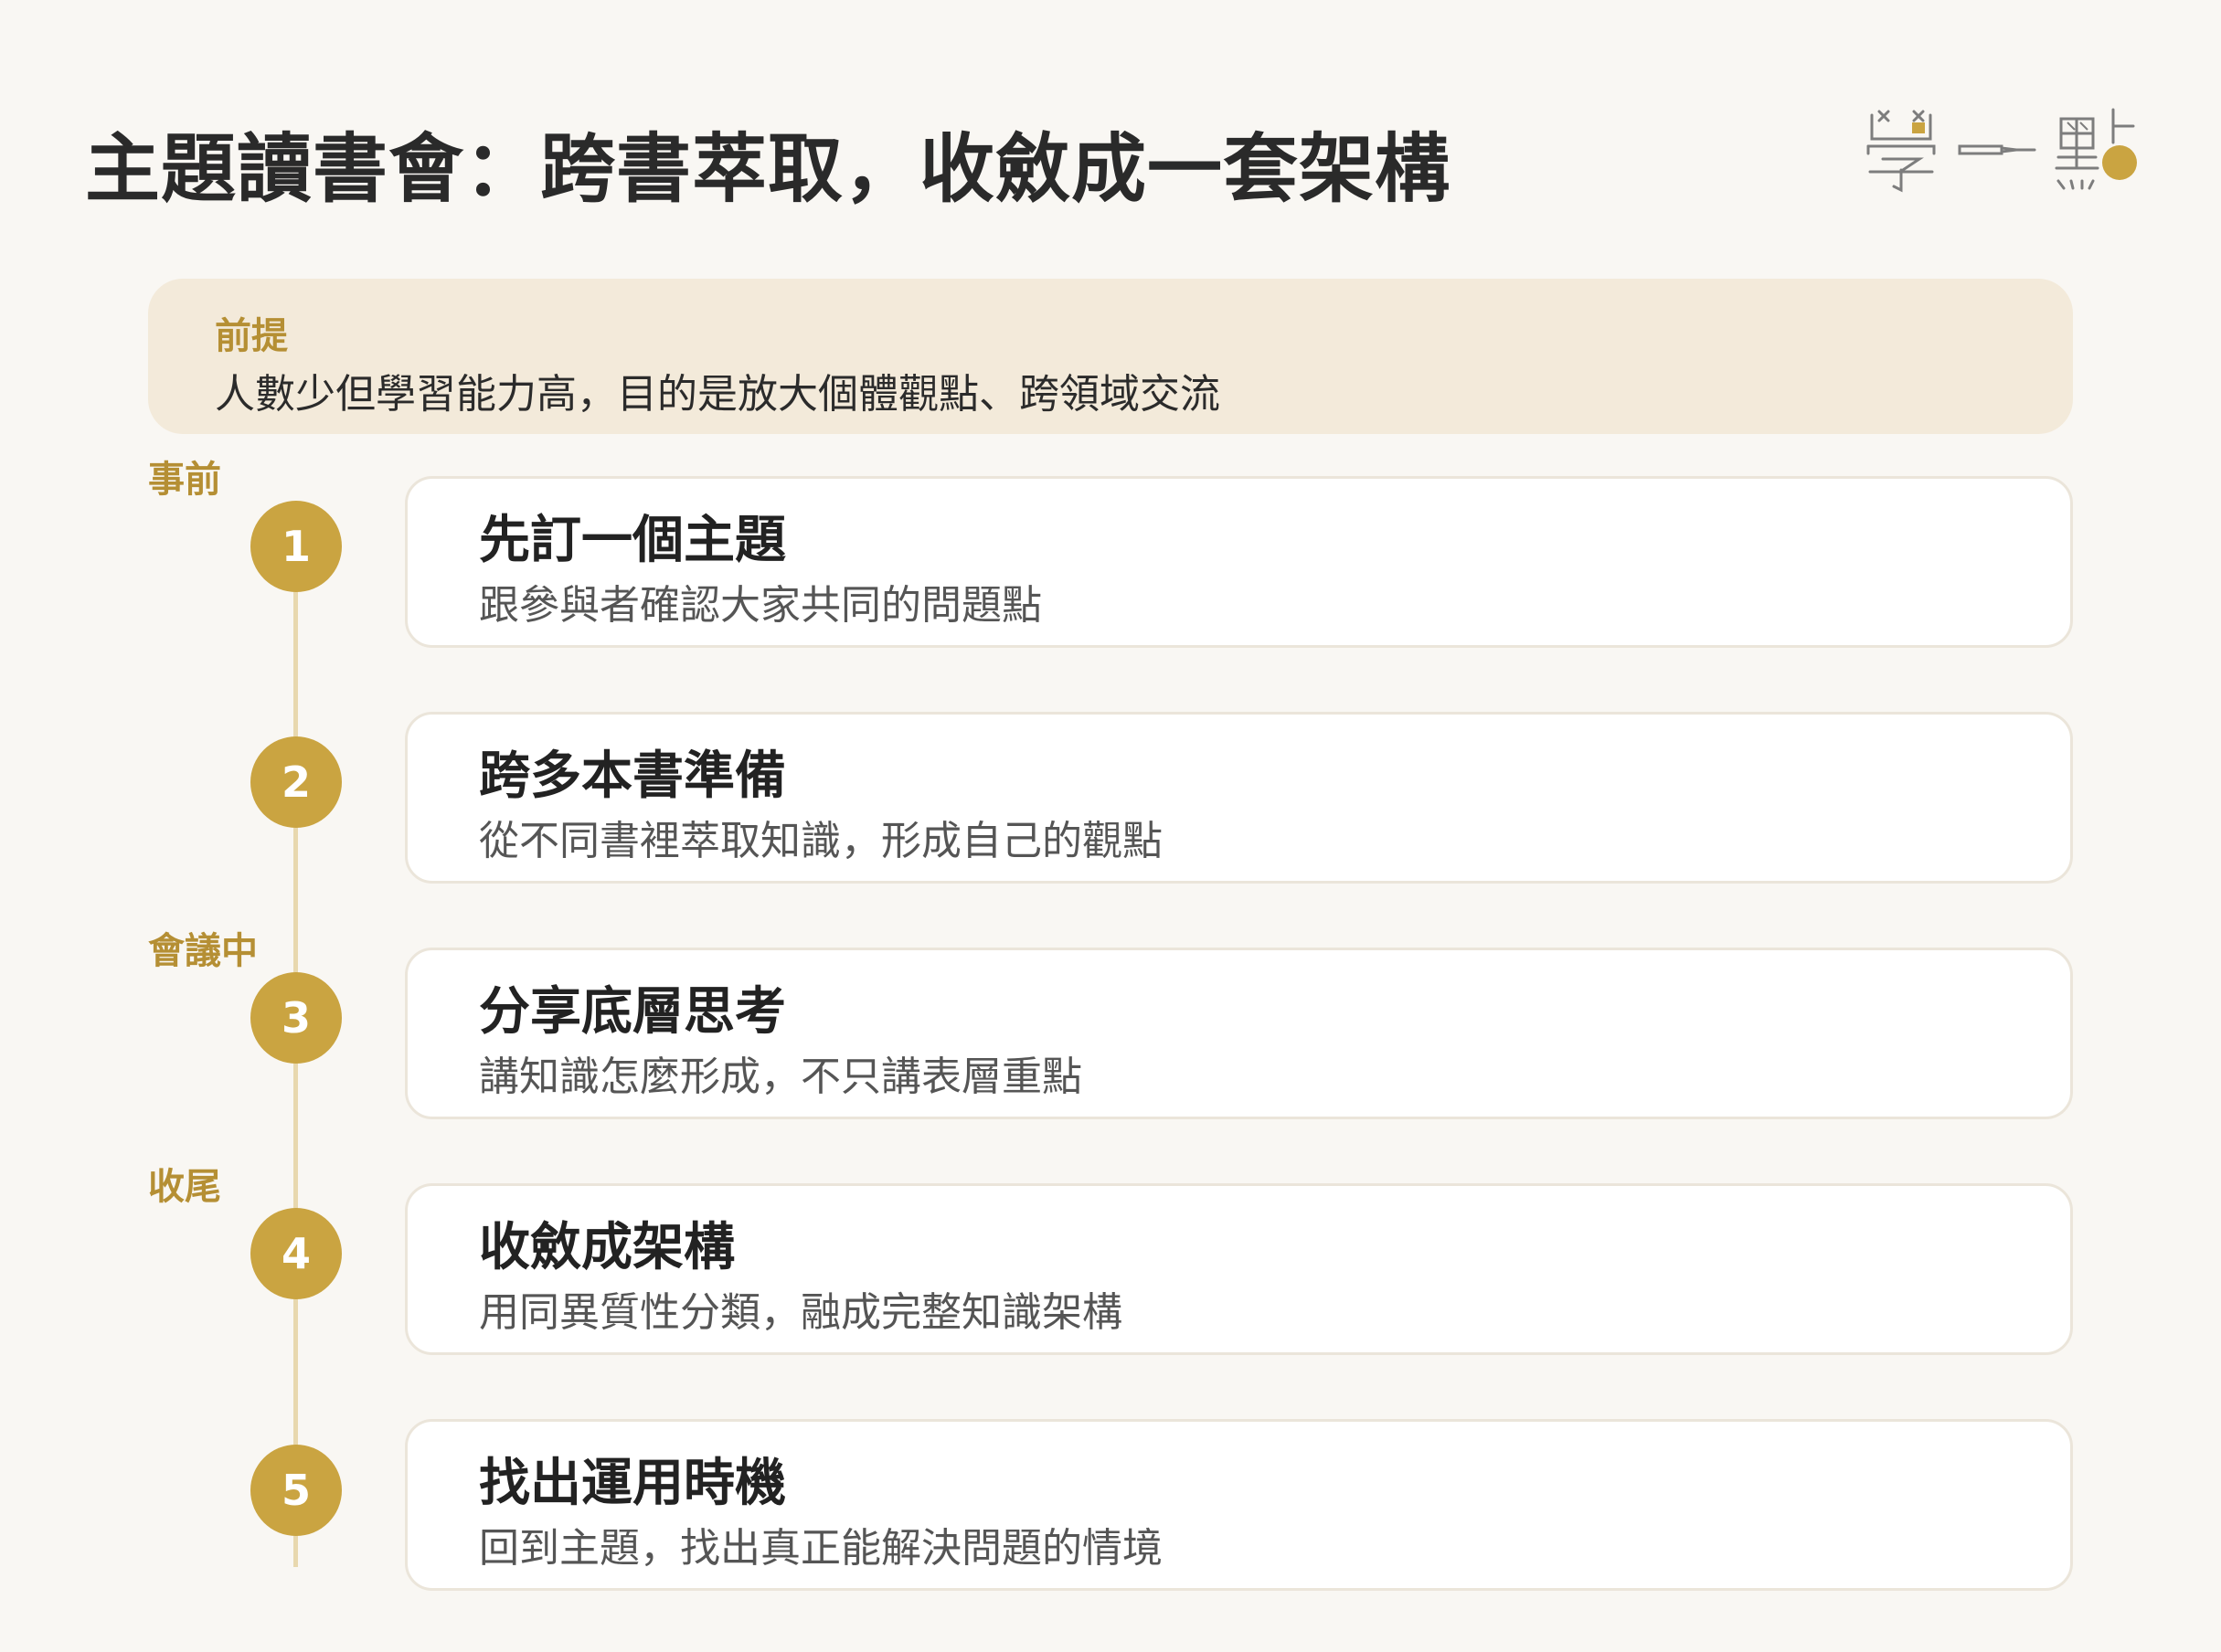  What do you see at coordinates (203, 951) in the screenshot?
I see `phase-label-during: 會議中` at bounding box center [203, 951].